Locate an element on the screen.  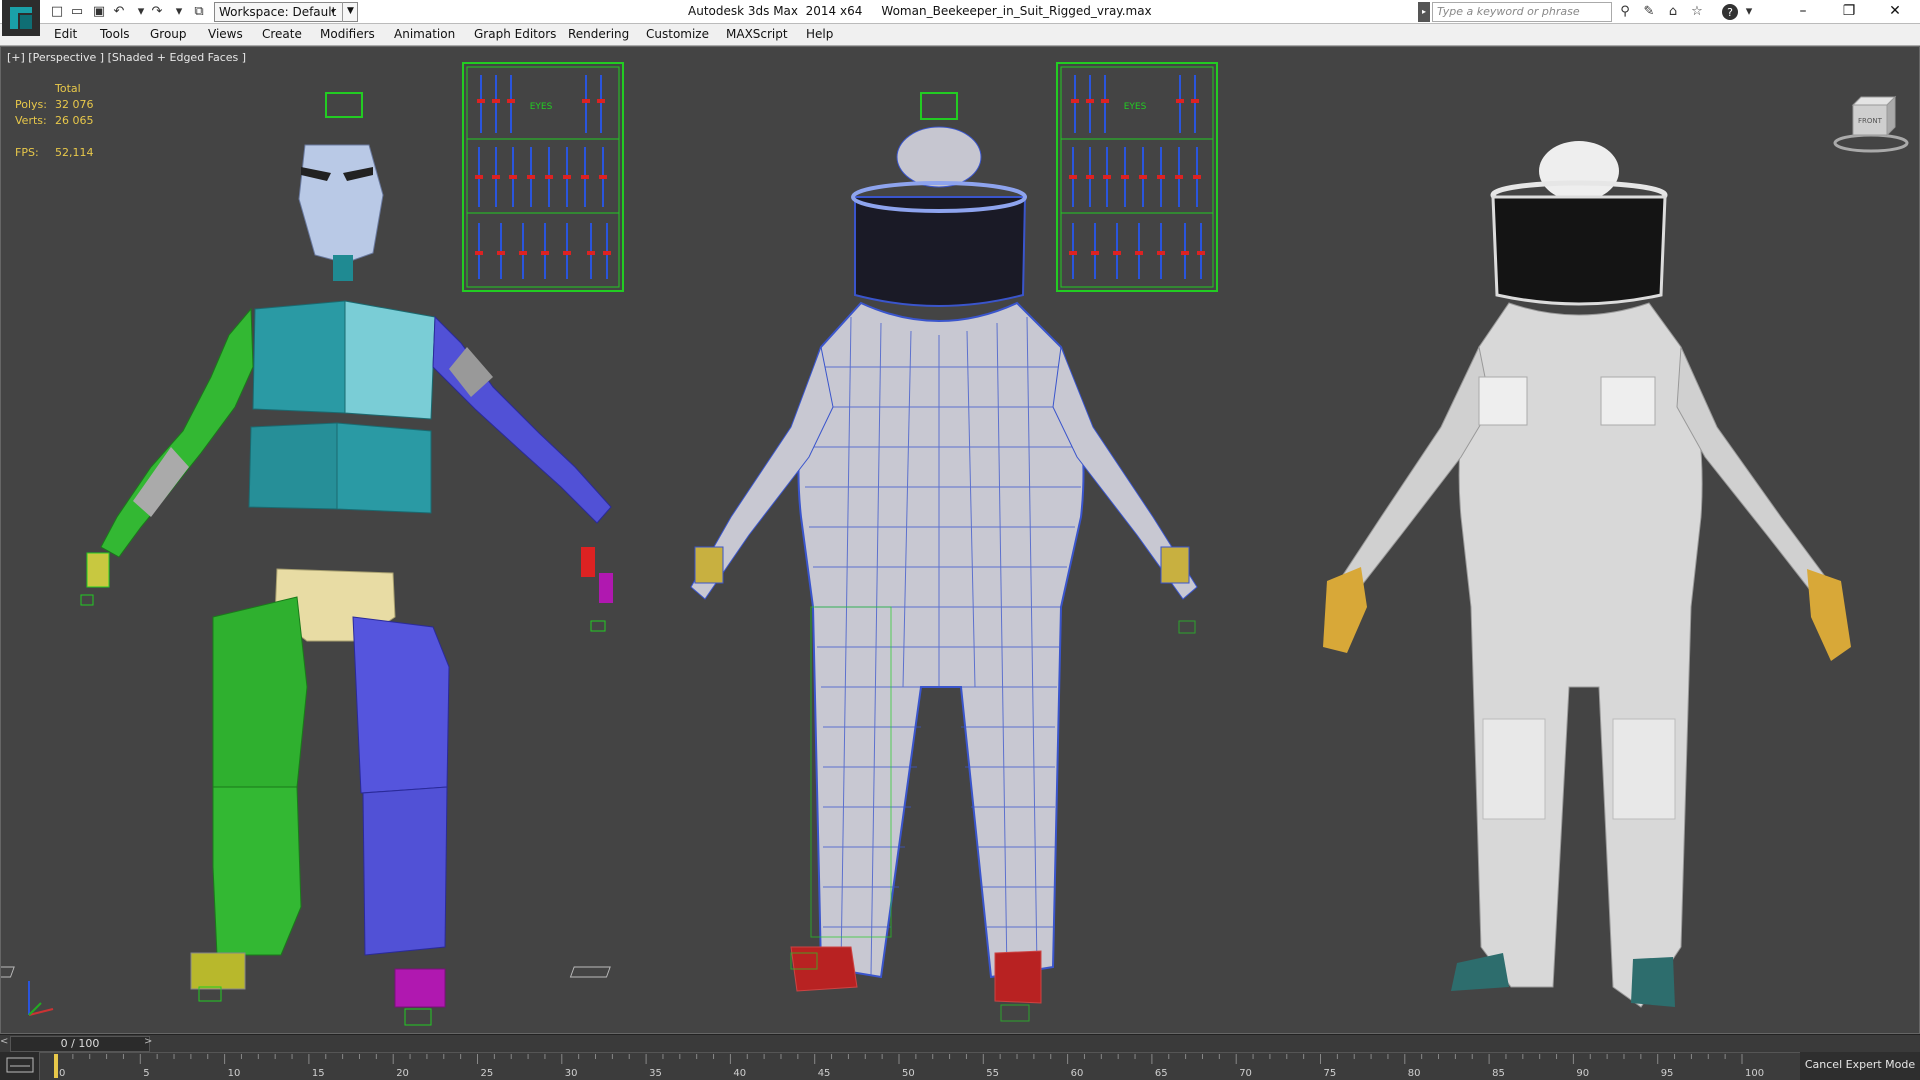
ruler-label: 60 is located at coordinates (1077, 1073).